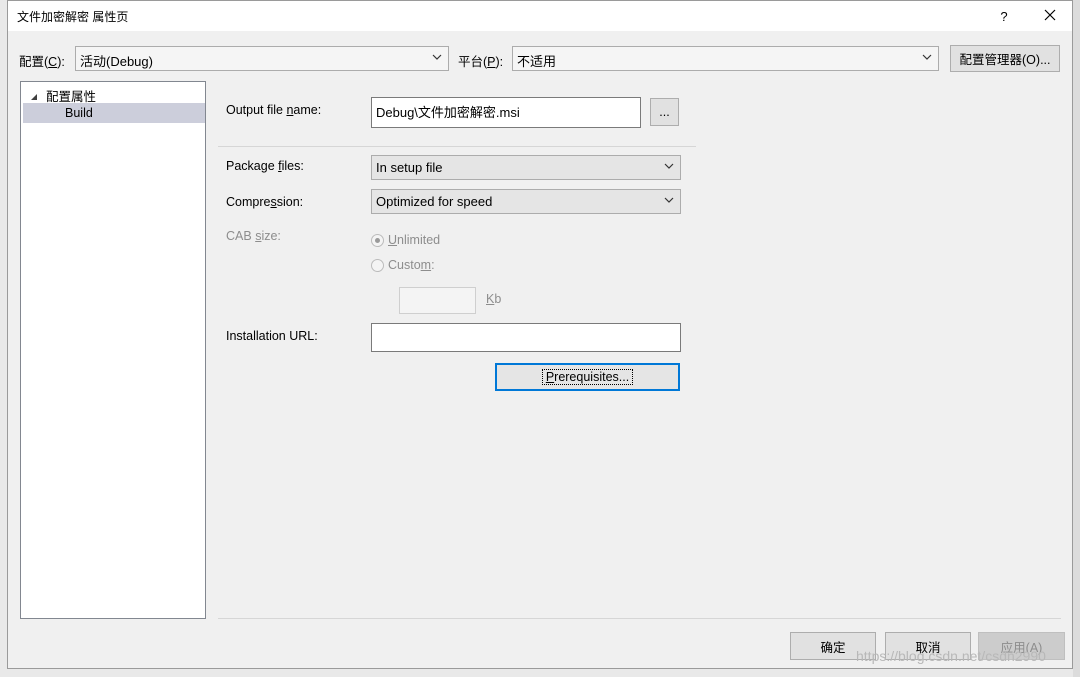 The height and width of the screenshot is (677, 1080). What do you see at coordinates (457, 146) in the screenshot?
I see `separator` at bounding box center [457, 146].